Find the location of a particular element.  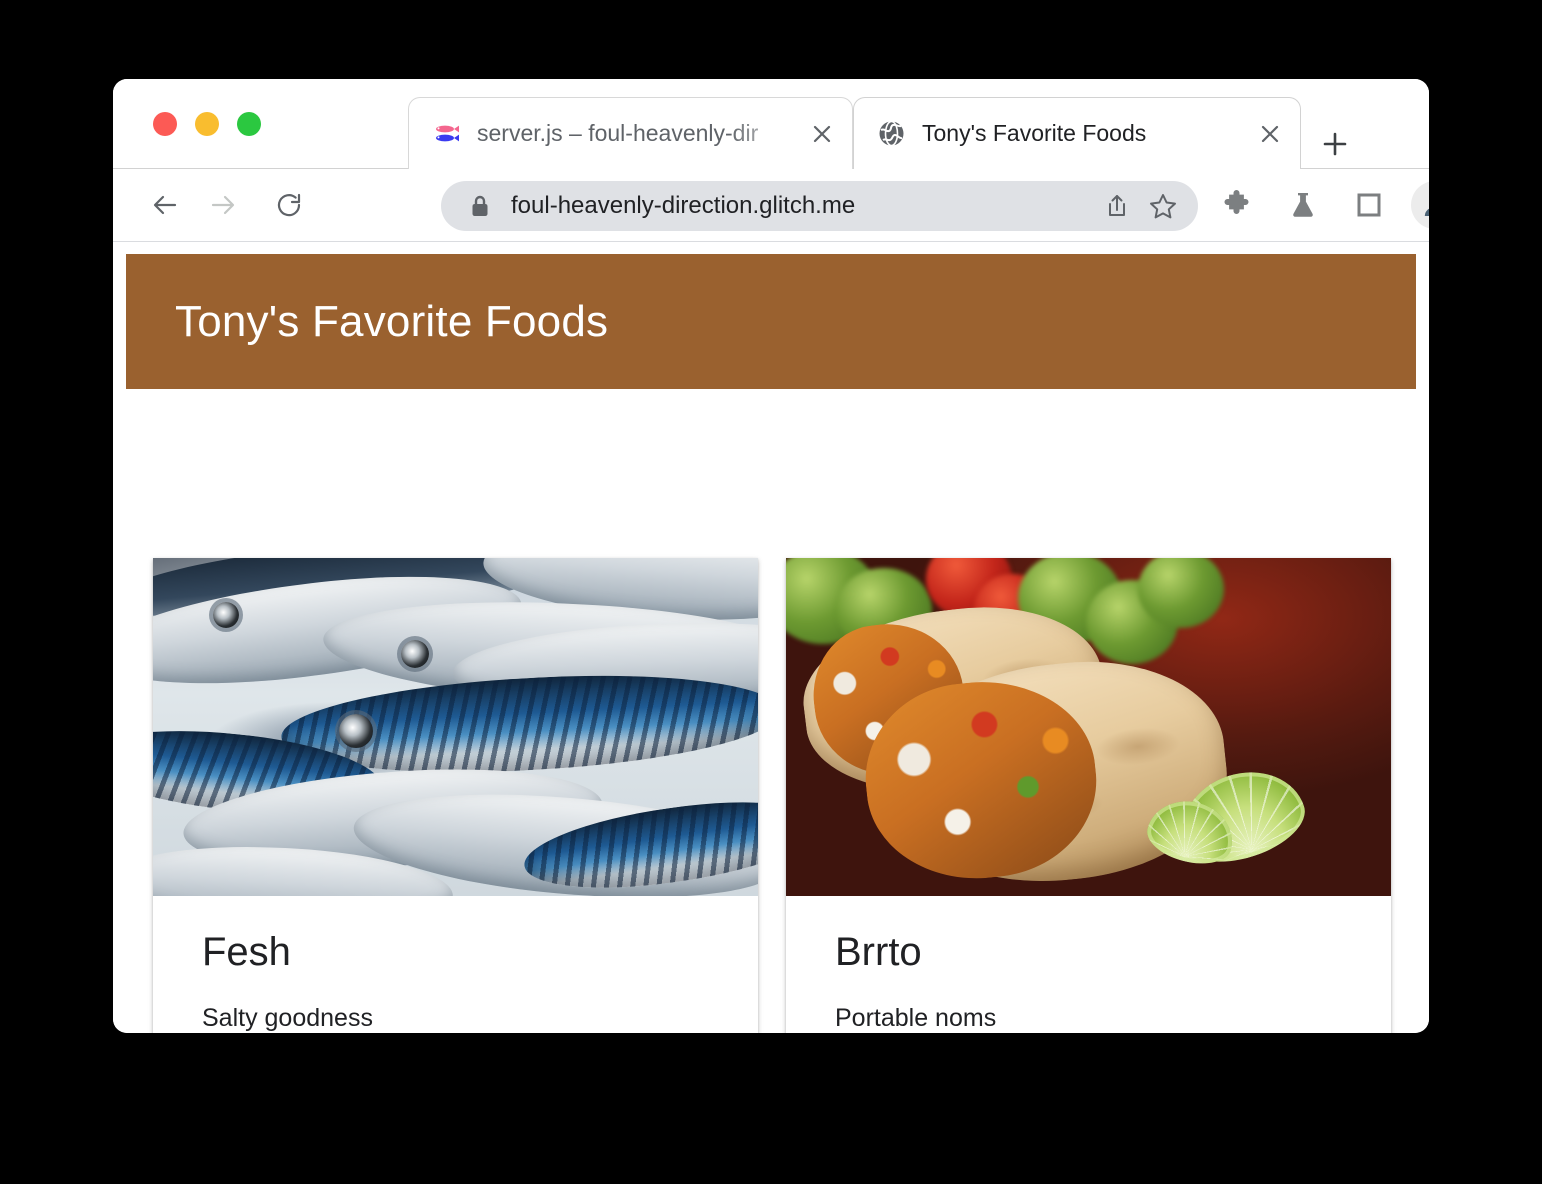

window-close-button is located at coordinates (165, 124).